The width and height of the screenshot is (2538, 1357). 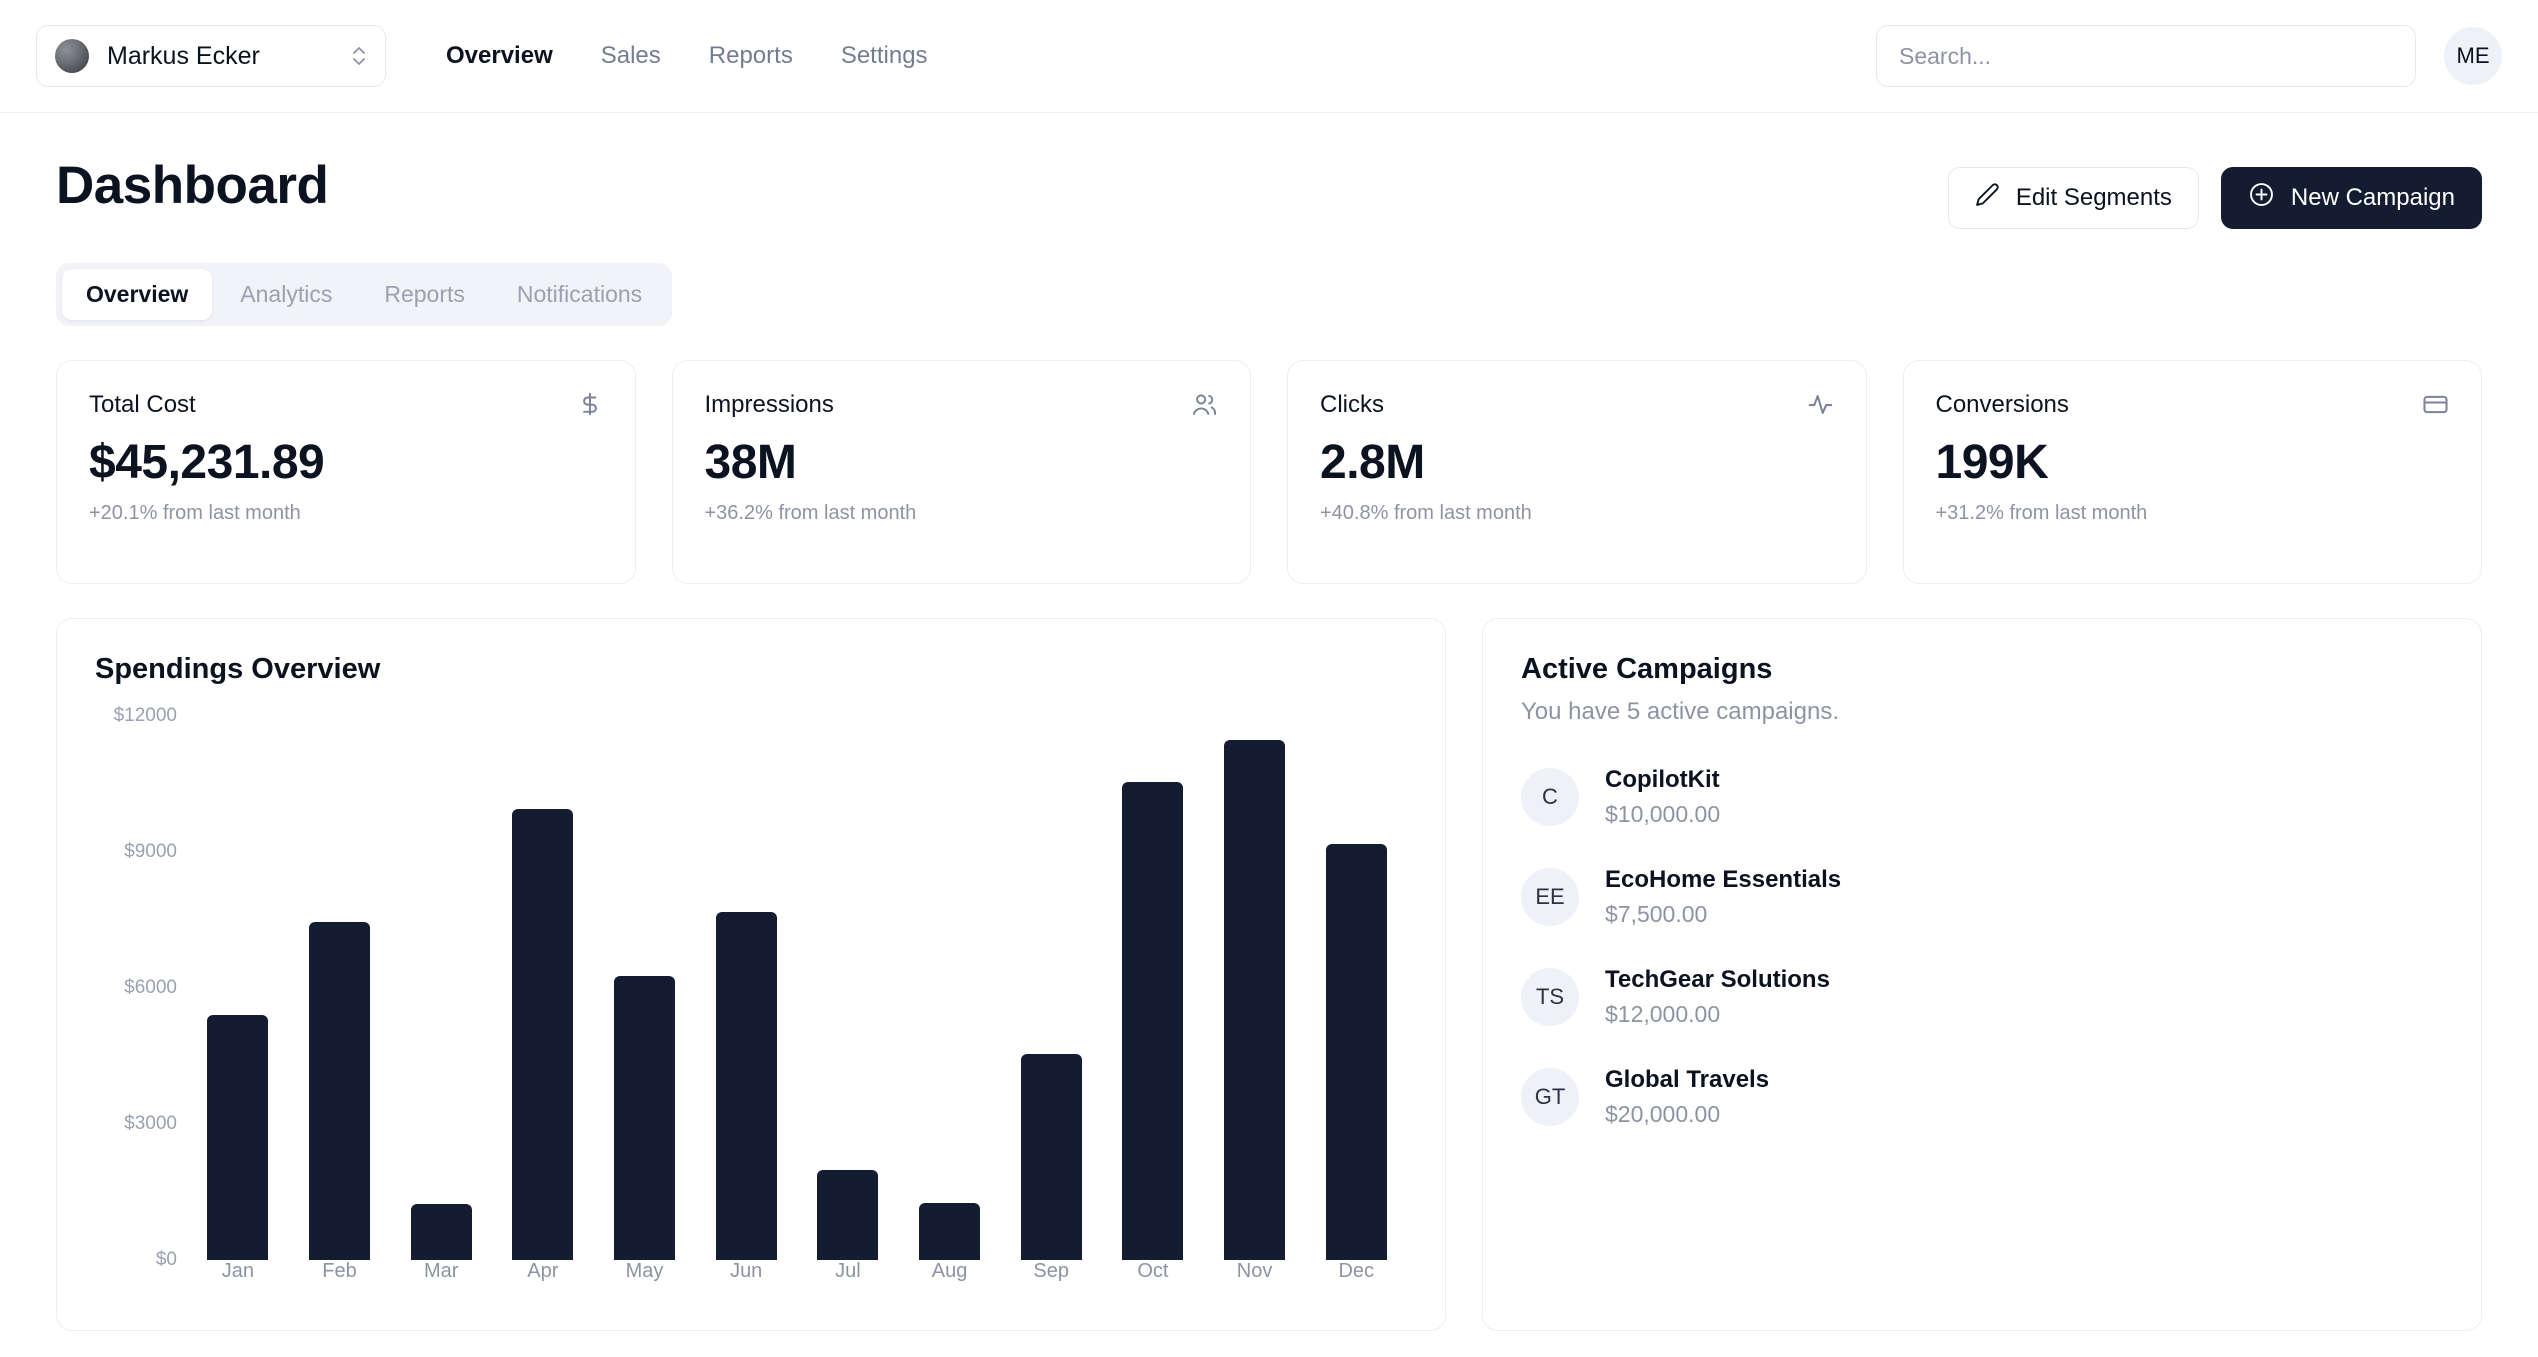 What do you see at coordinates (961, 472) in the screenshot?
I see `kpi-card-impressions: Impressions 38M +36.2% from last month` at bounding box center [961, 472].